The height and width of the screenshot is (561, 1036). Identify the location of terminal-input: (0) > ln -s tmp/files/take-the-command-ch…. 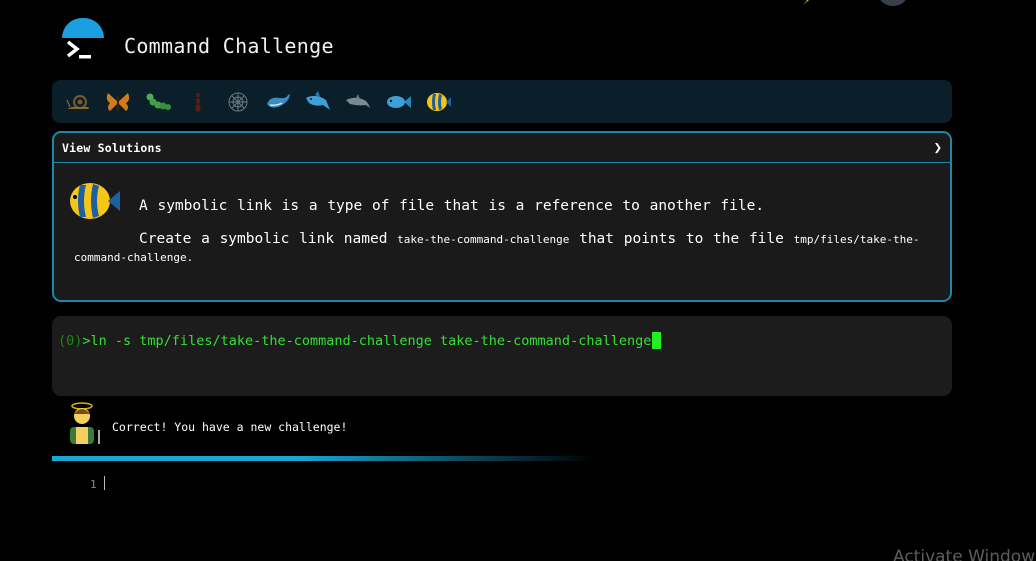
(502, 356).